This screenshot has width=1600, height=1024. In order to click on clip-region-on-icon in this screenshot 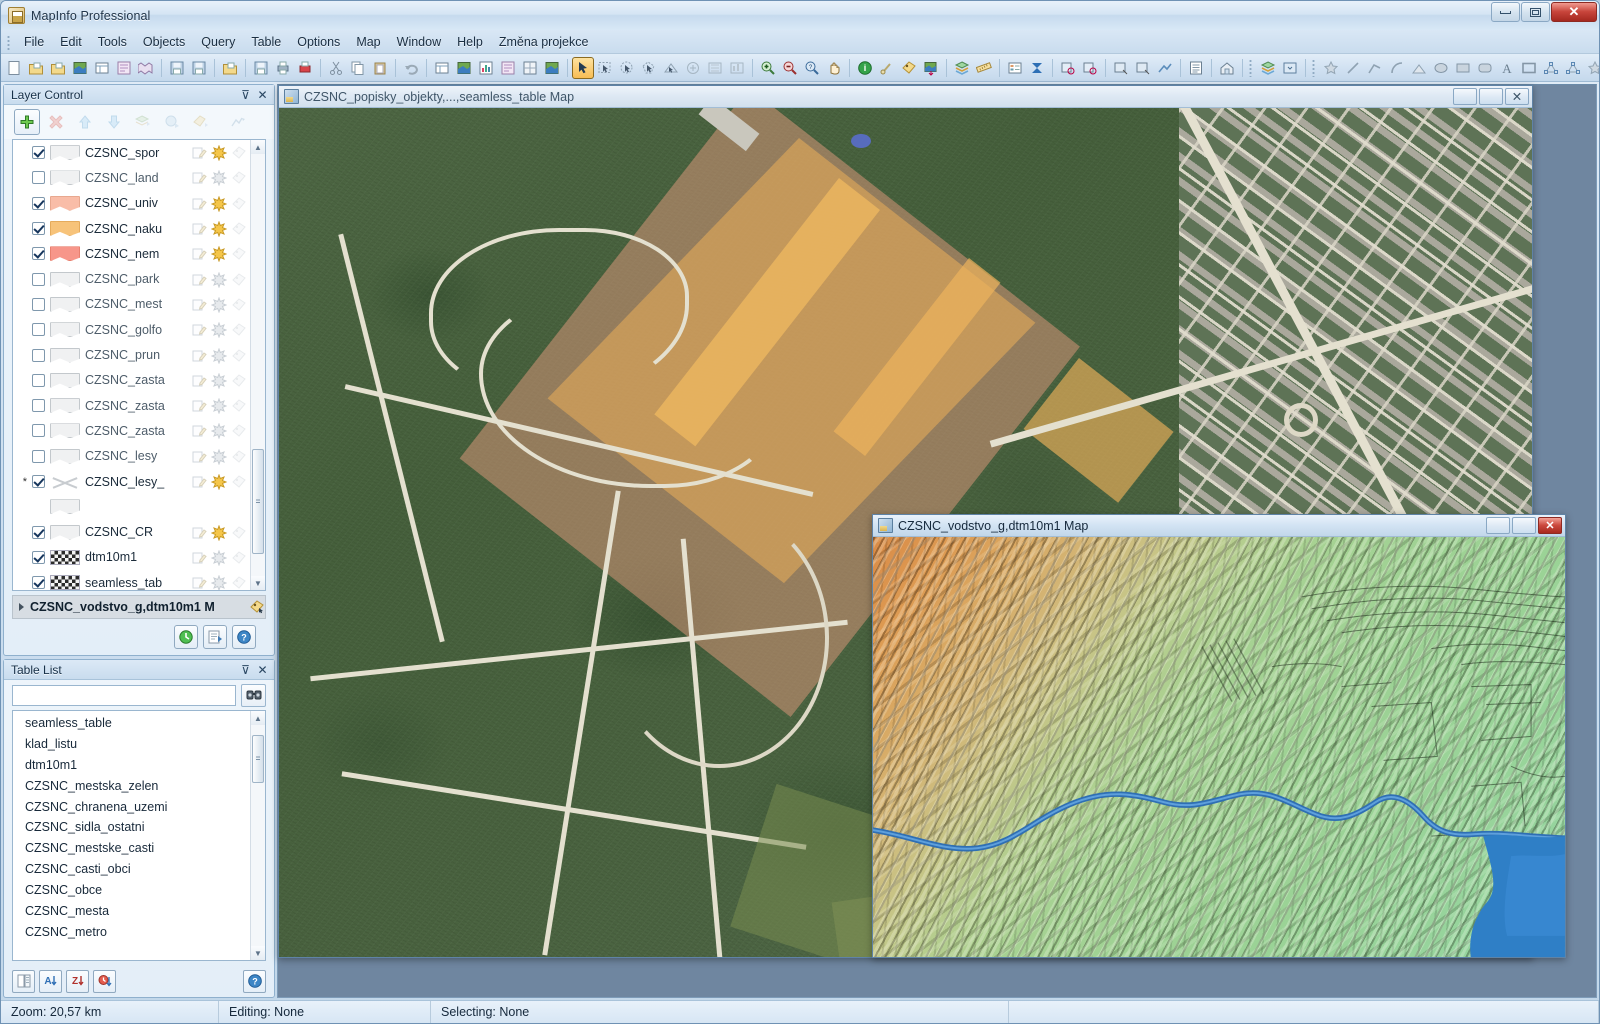, I will do `click(1143, 68)`.